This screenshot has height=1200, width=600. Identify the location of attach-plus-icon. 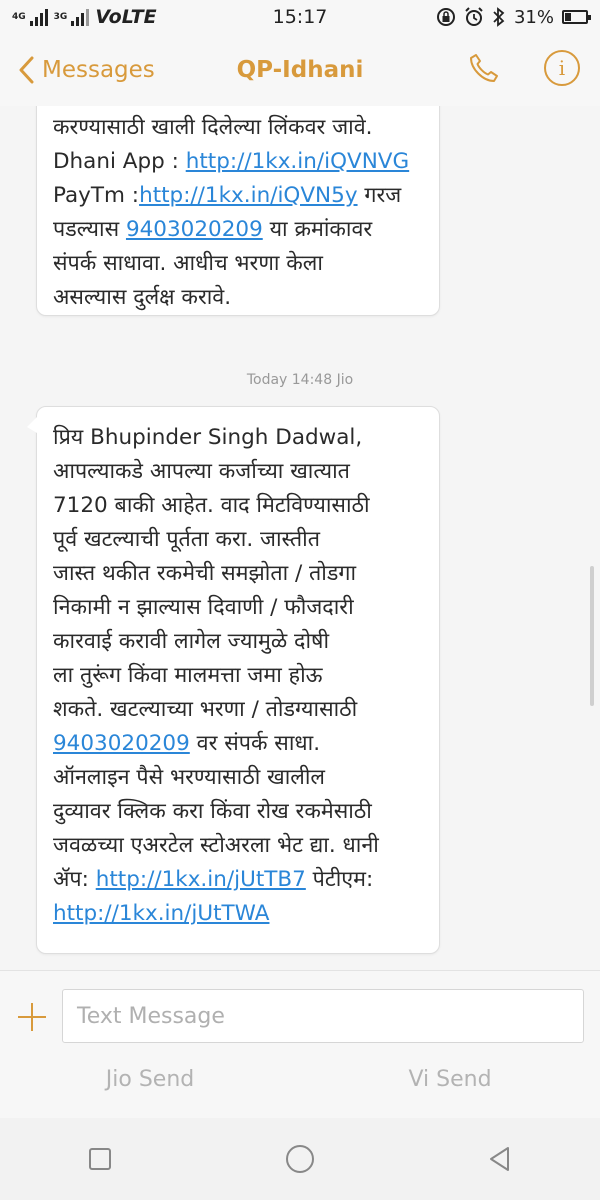
(32, 1017).